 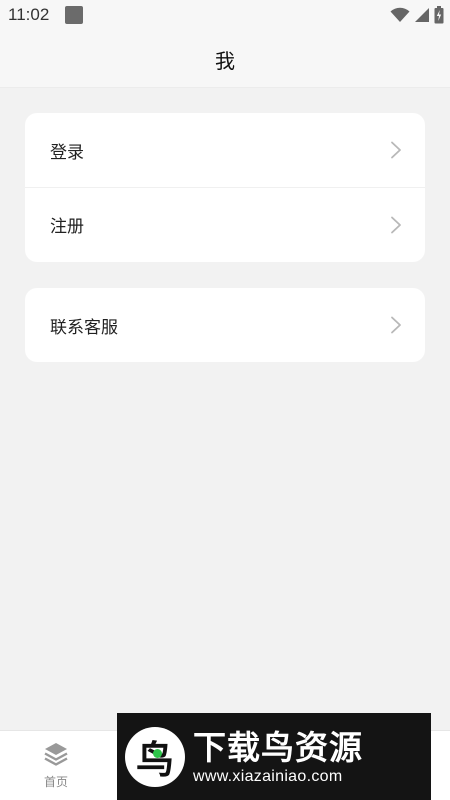 I want to click on support-card: 联系客服, so click(x=225, y=325).